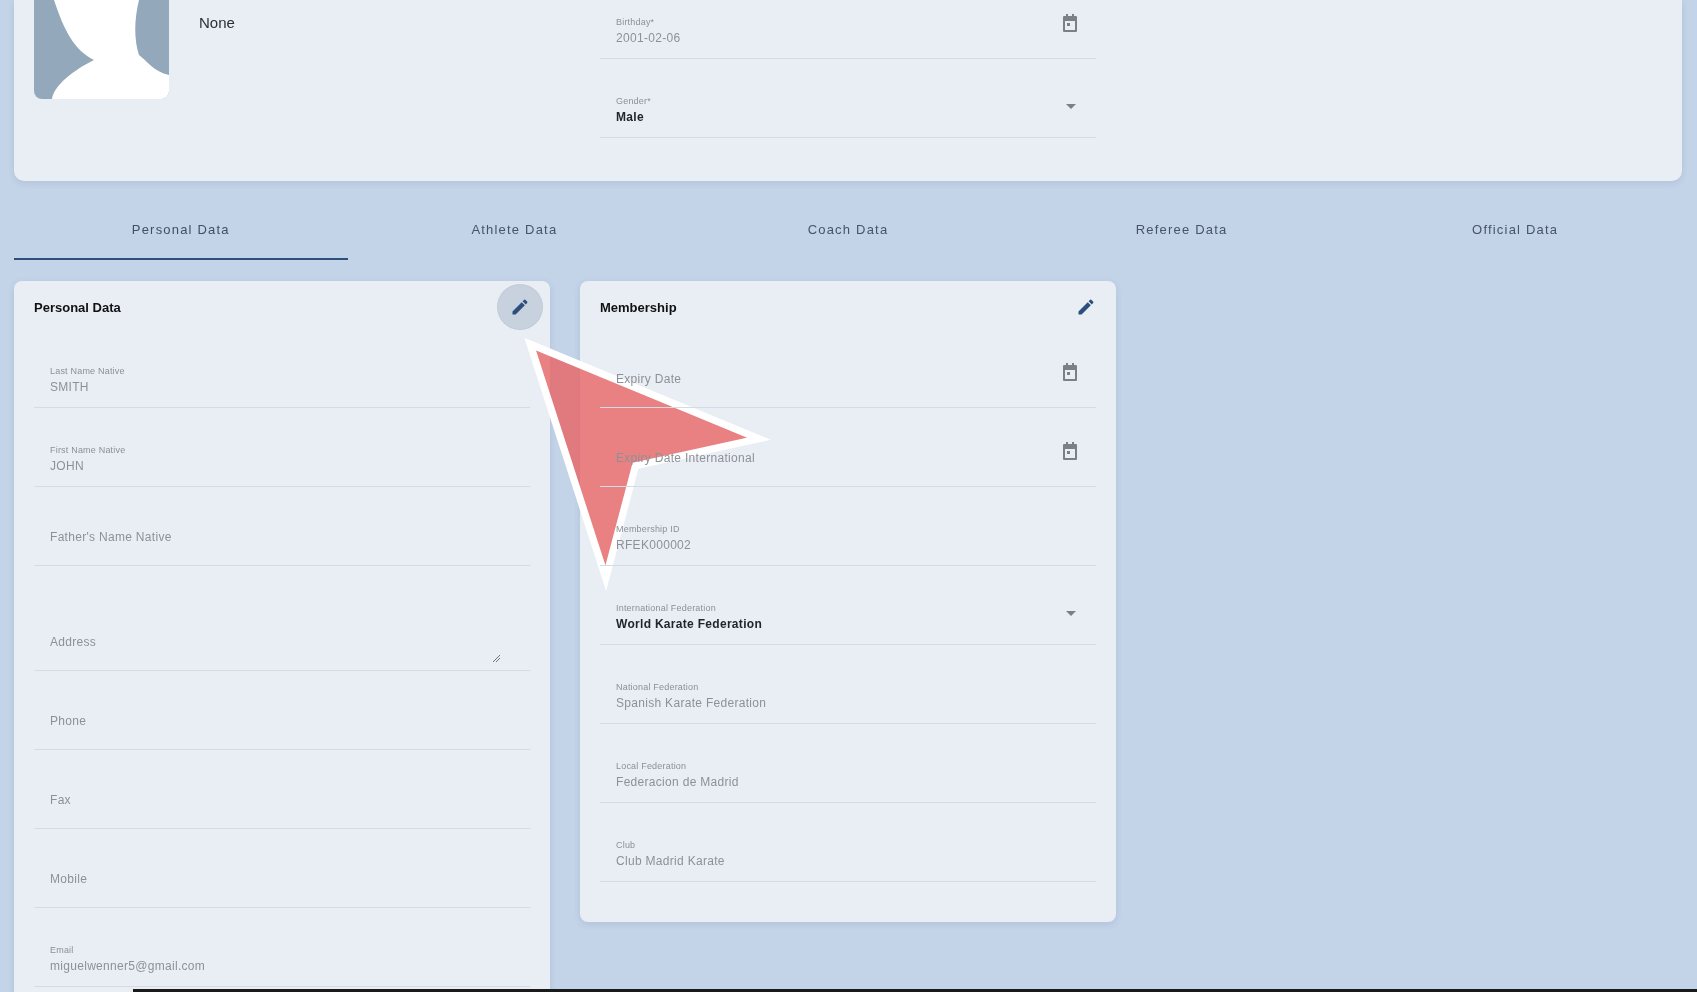 This screenshot has width=1697, height=992. What do you see at coordinates (62, 950) in the screenshot?
I see `field-label: Email` at bounding box center [62, 950].